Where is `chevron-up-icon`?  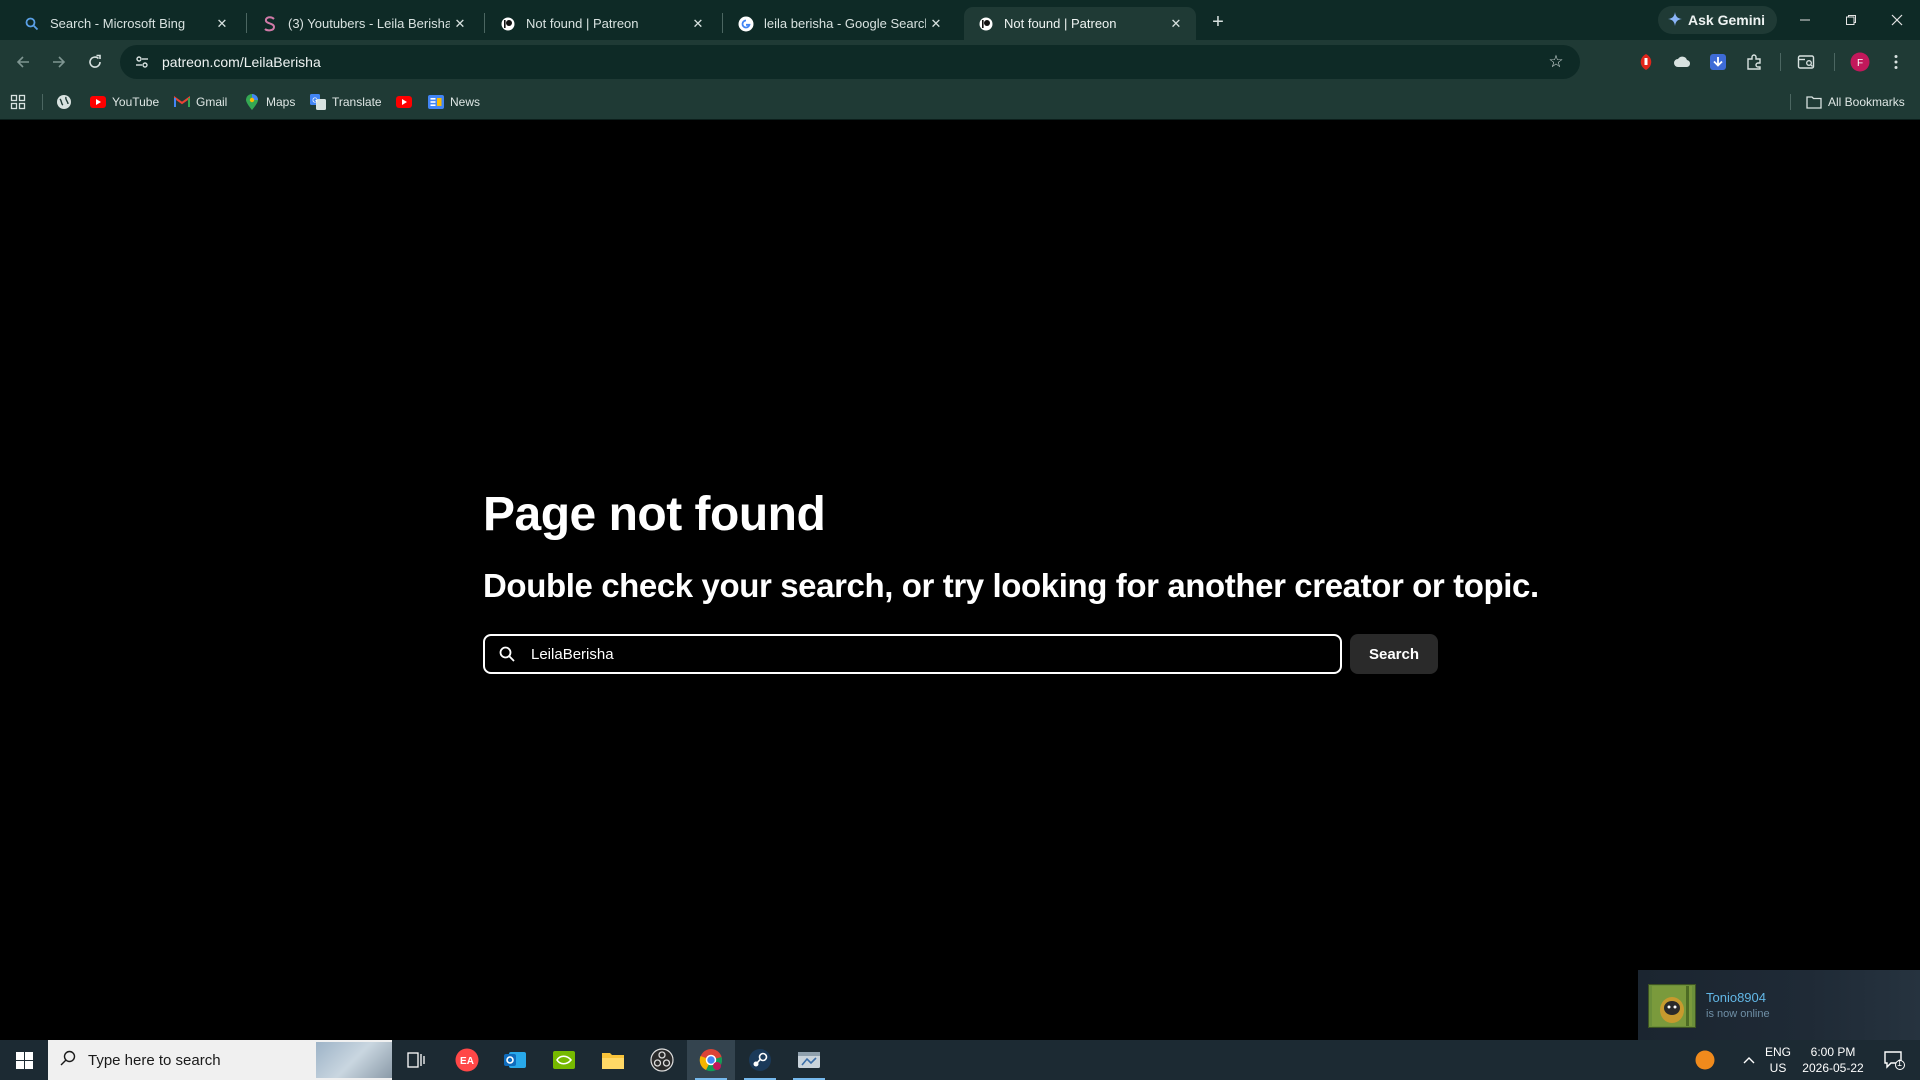
chevron-up-icon is located at coordinates (1749, 1060).